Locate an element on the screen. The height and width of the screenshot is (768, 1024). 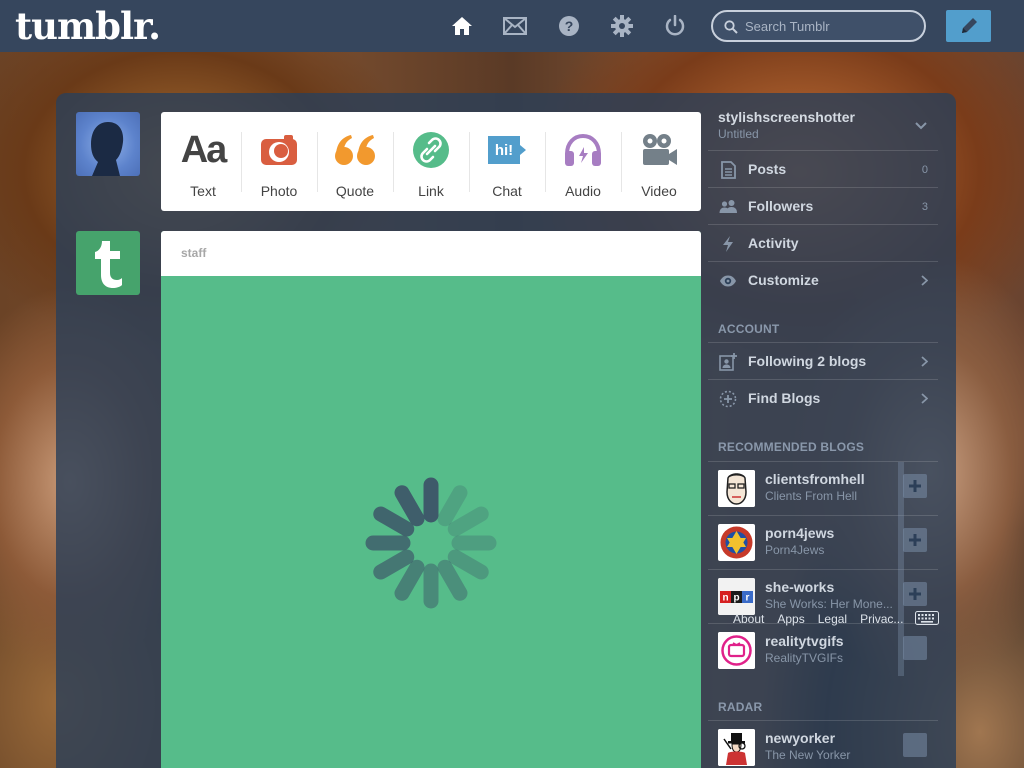
pencil-icon is located at coordinates (969, 25).